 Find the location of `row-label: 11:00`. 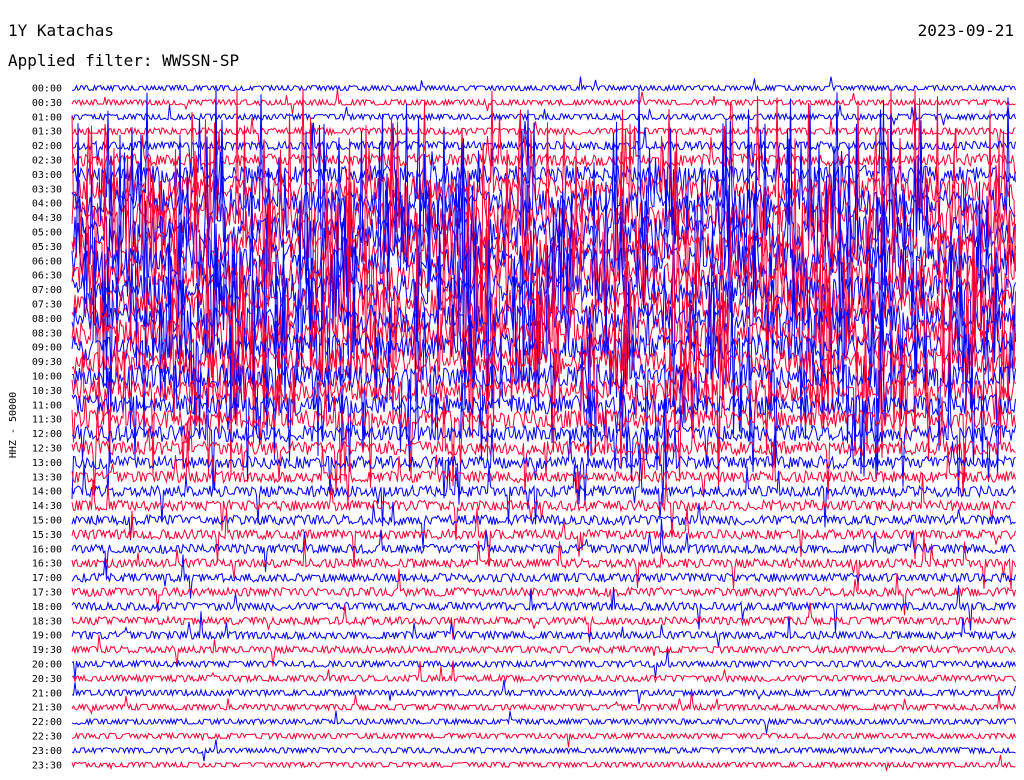

row-label: 11:00 is located at coordinates (47, 405).